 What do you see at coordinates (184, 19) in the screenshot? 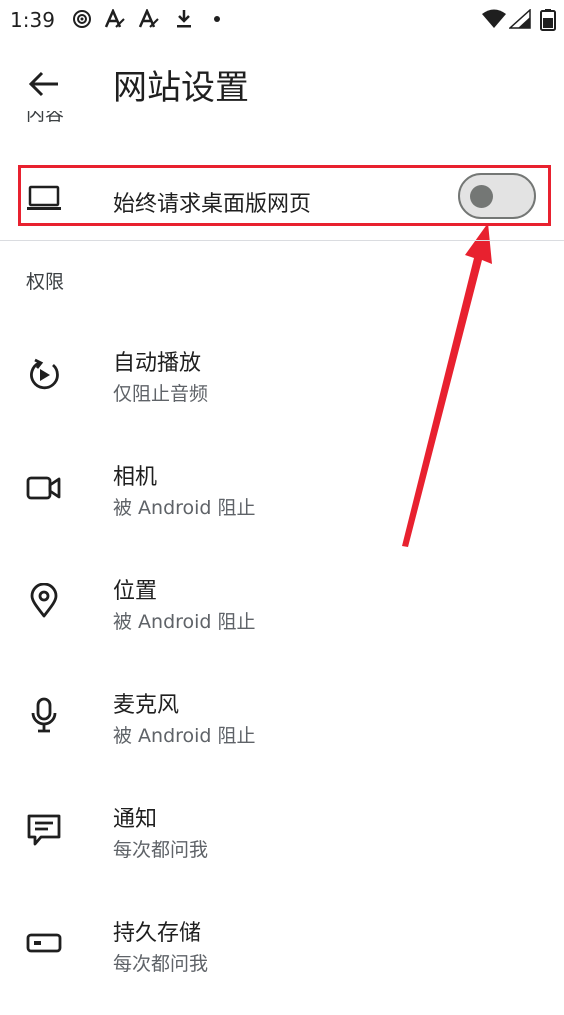
I see `download-icon` at bounding box center [184, 19].